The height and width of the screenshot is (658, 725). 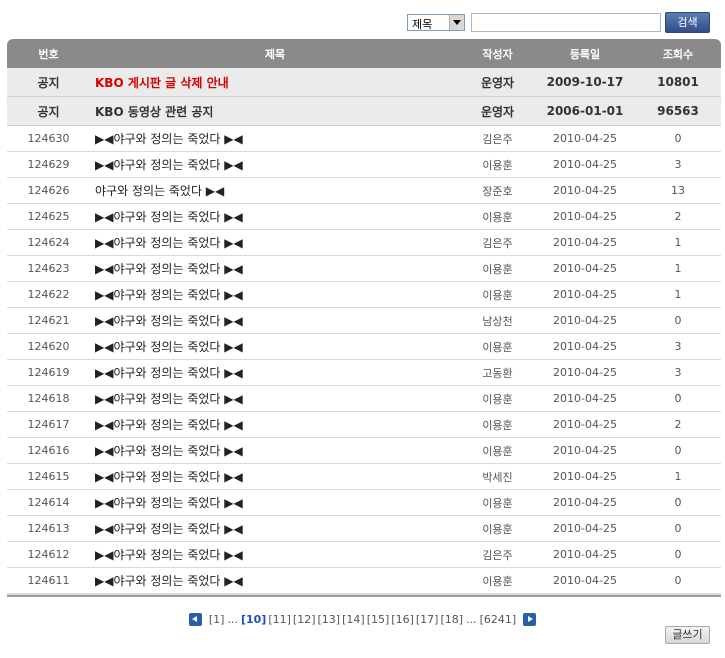 I want to click on post-number: 124615, so click(x=48, y=476).